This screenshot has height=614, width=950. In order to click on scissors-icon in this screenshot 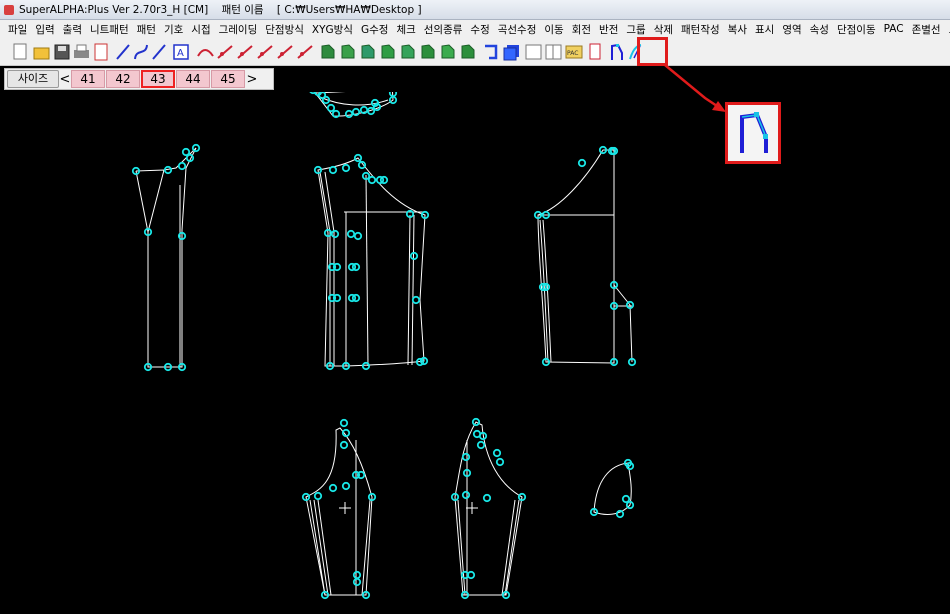, I will do `click(265, 52)`.